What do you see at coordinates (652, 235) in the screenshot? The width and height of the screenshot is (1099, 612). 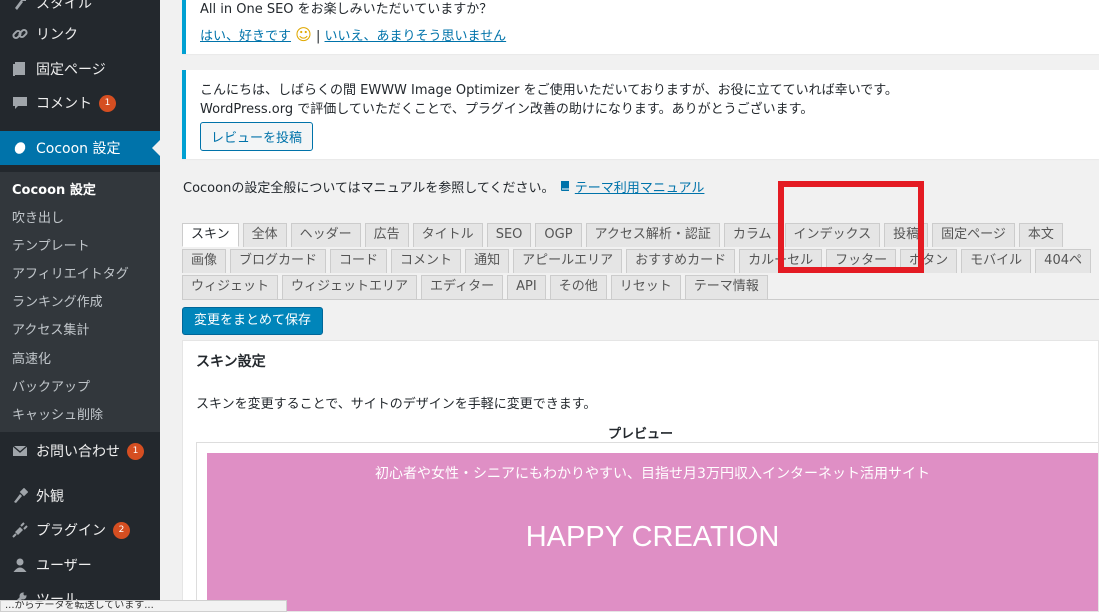 I see `tab-row1-7: アクセス解析・認証` at bounding box center [652, 235].